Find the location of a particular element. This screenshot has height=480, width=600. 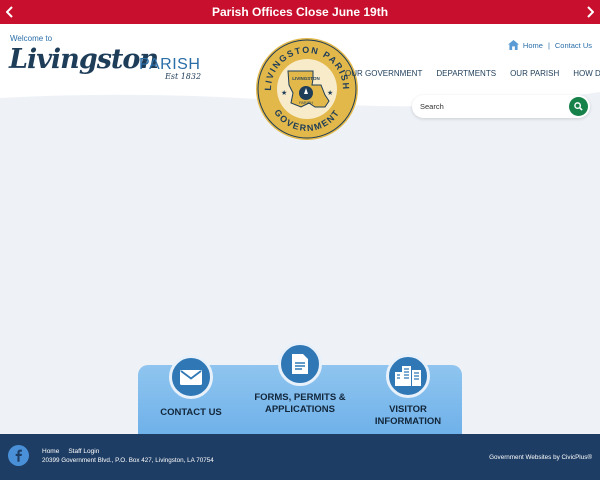

nav-item-our-parish: OUR PARISH is located at coordinates (534, 73).